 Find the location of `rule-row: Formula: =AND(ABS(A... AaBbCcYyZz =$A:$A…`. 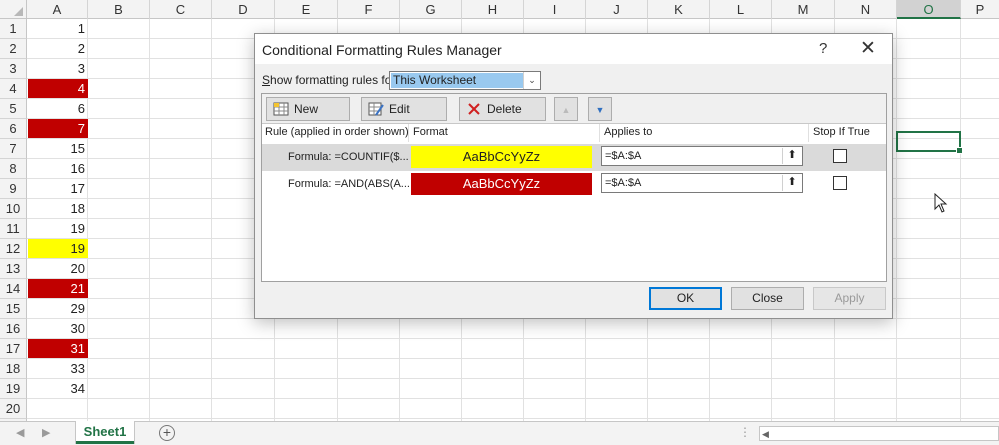

rule-row: Formula: =AND(ABS(A... AaBbCcYyZz =$A:$A… is located at coordinates (574, 184).